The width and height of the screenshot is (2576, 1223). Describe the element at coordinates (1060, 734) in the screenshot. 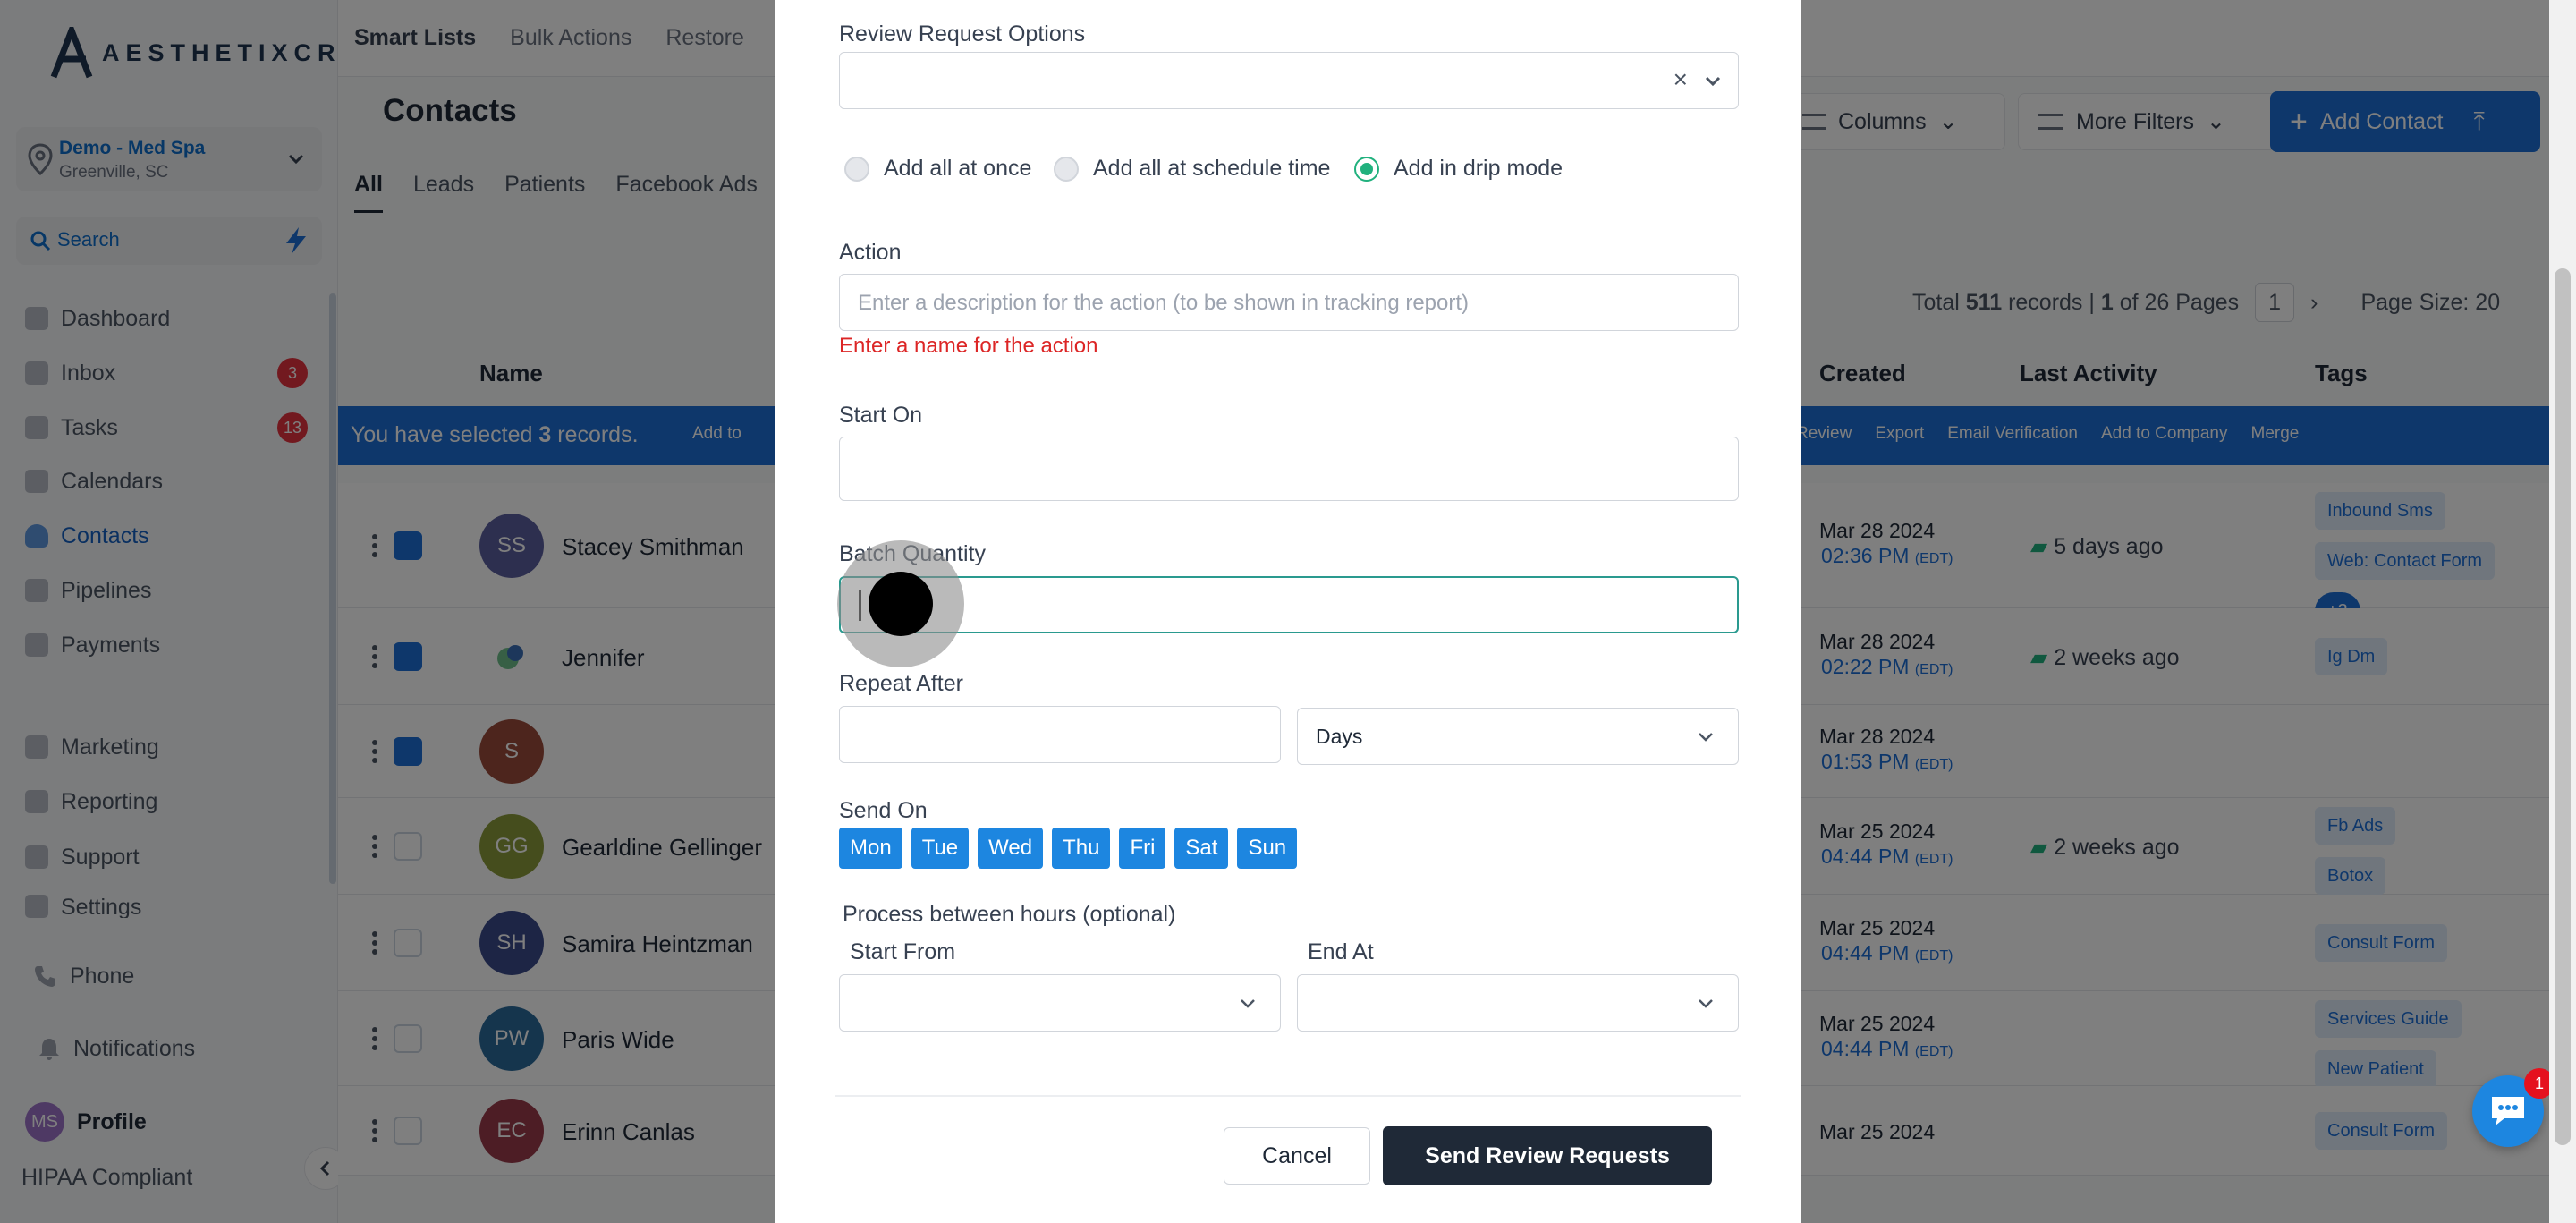

I see `repeat-after-input` at that location.